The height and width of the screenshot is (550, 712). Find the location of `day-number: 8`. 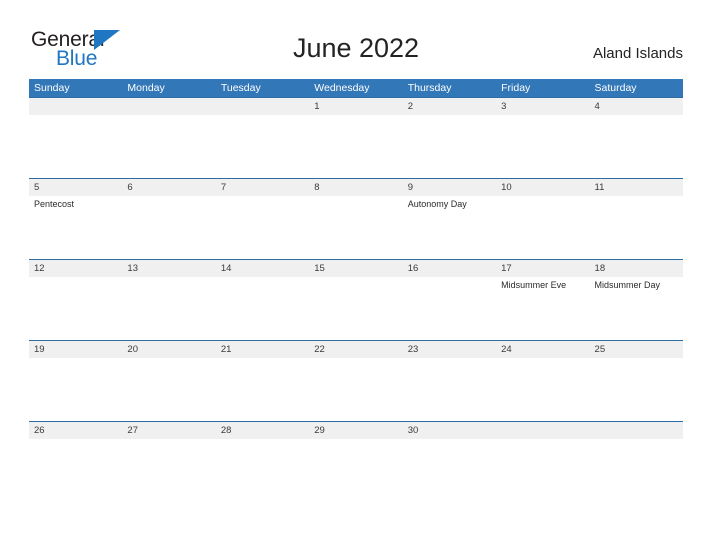

day-number: 8 is located at coordinates (355, 187).